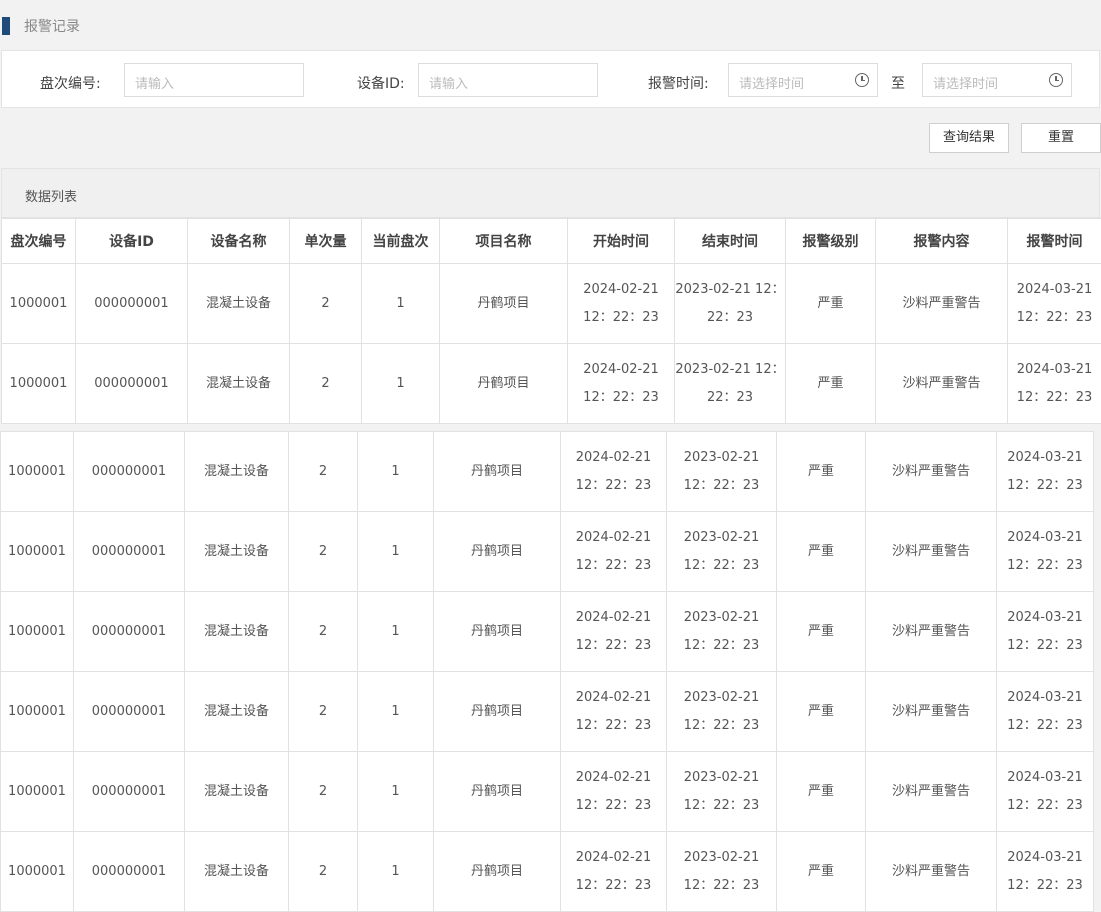 This screenshot has width=1101, height=912. I want to click on column-header: 设备名称, so click(239, 241).